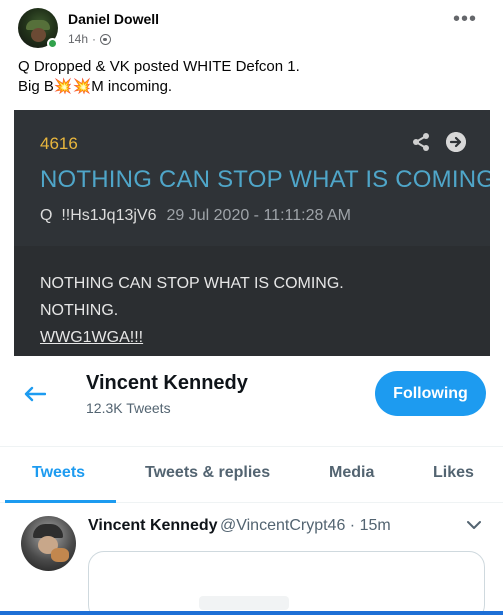 The width and height of the screenshot is (503, 615). I want to click on share-icon, so click(421, 142).